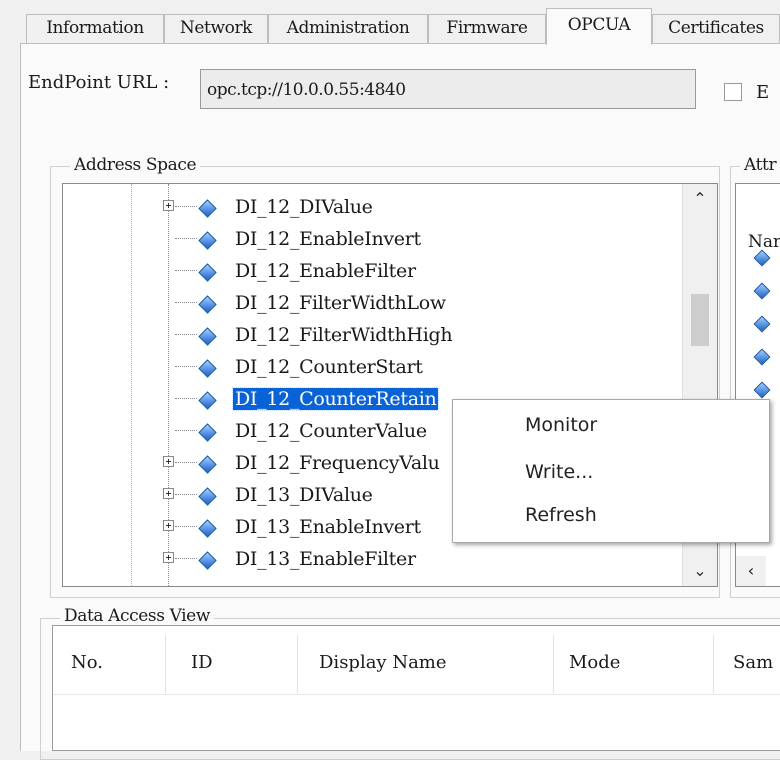  Describe the element at coordinates (599, 26) in the screenshot. I see `tab-opcua: OPCUA` at that location.